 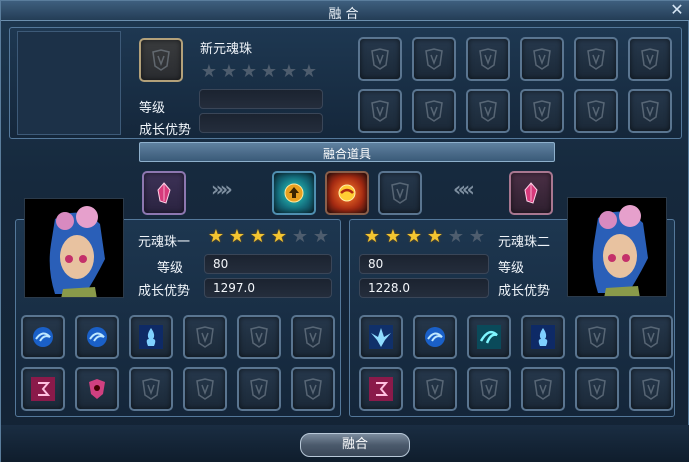 What do you see at coordinates (524, 242) in the screenshot?
I see `right-pearl-name: 元魂珠二` at bounding box center [524, 242].